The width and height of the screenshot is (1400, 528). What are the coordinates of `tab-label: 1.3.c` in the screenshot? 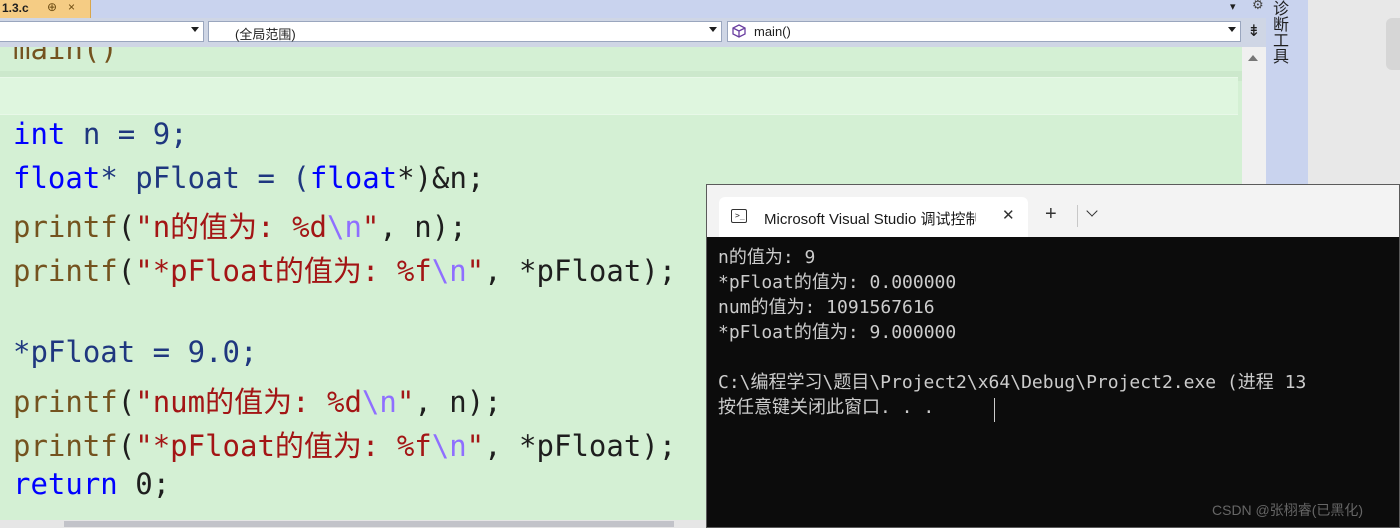 It's located at (15, 8).